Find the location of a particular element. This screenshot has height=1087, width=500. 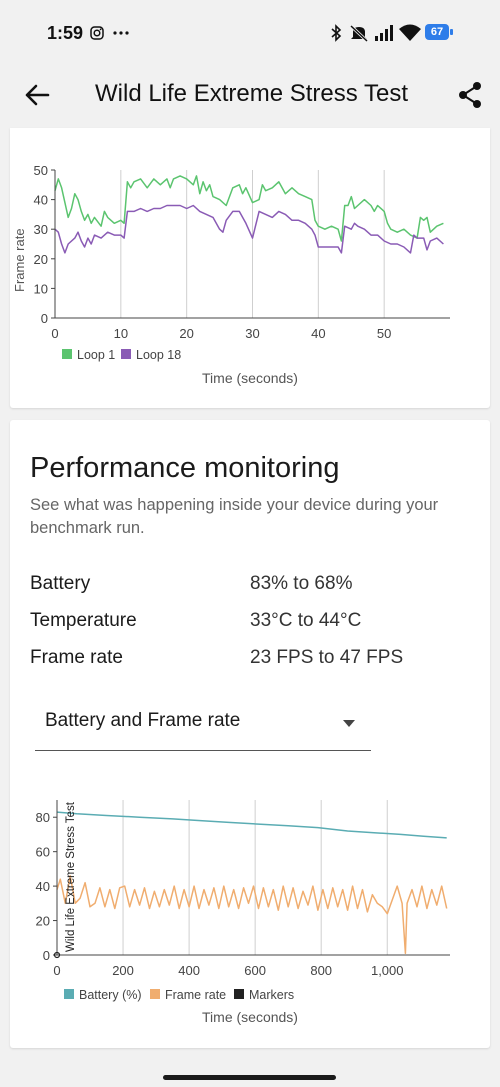

legend-swatch-battery is located at coordinates (69, 994).